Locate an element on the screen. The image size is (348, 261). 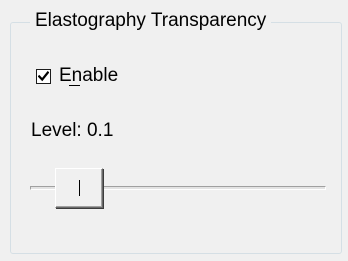
checkbox-box is located at coordinates (43, 76).